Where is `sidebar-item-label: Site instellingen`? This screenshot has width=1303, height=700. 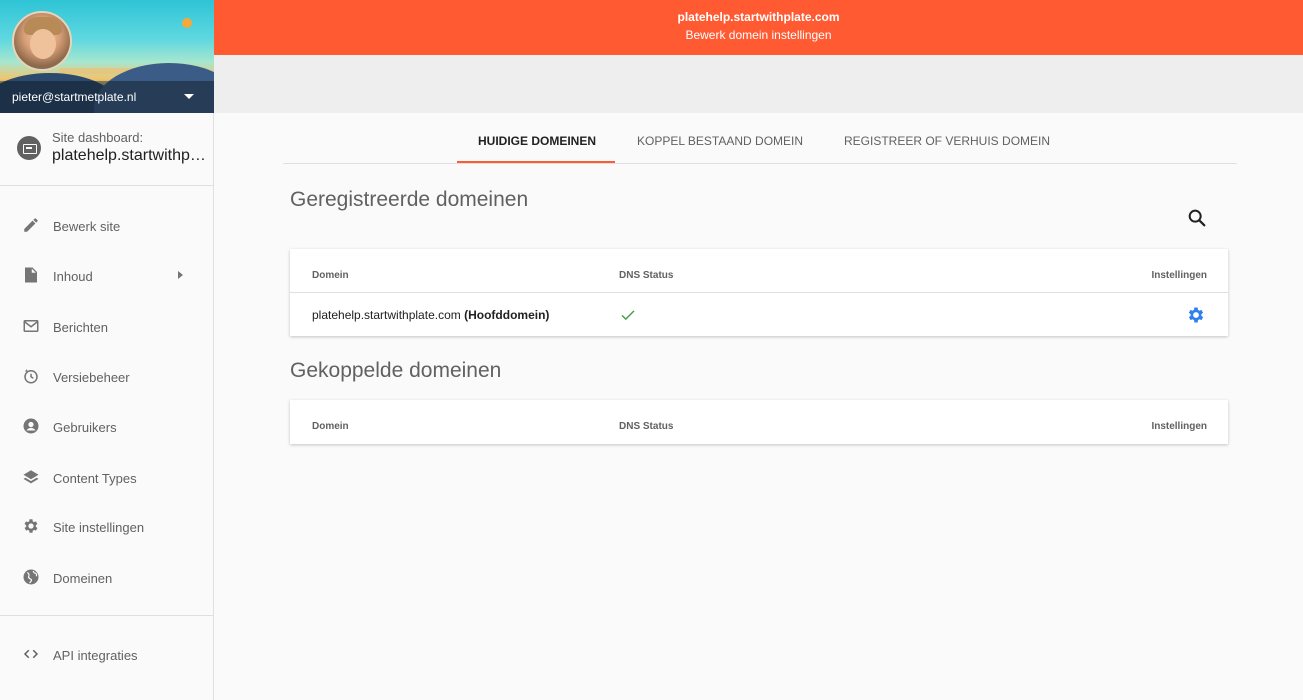 sidebar-item-label: Site instellingen is located at coordinates (99, 527).